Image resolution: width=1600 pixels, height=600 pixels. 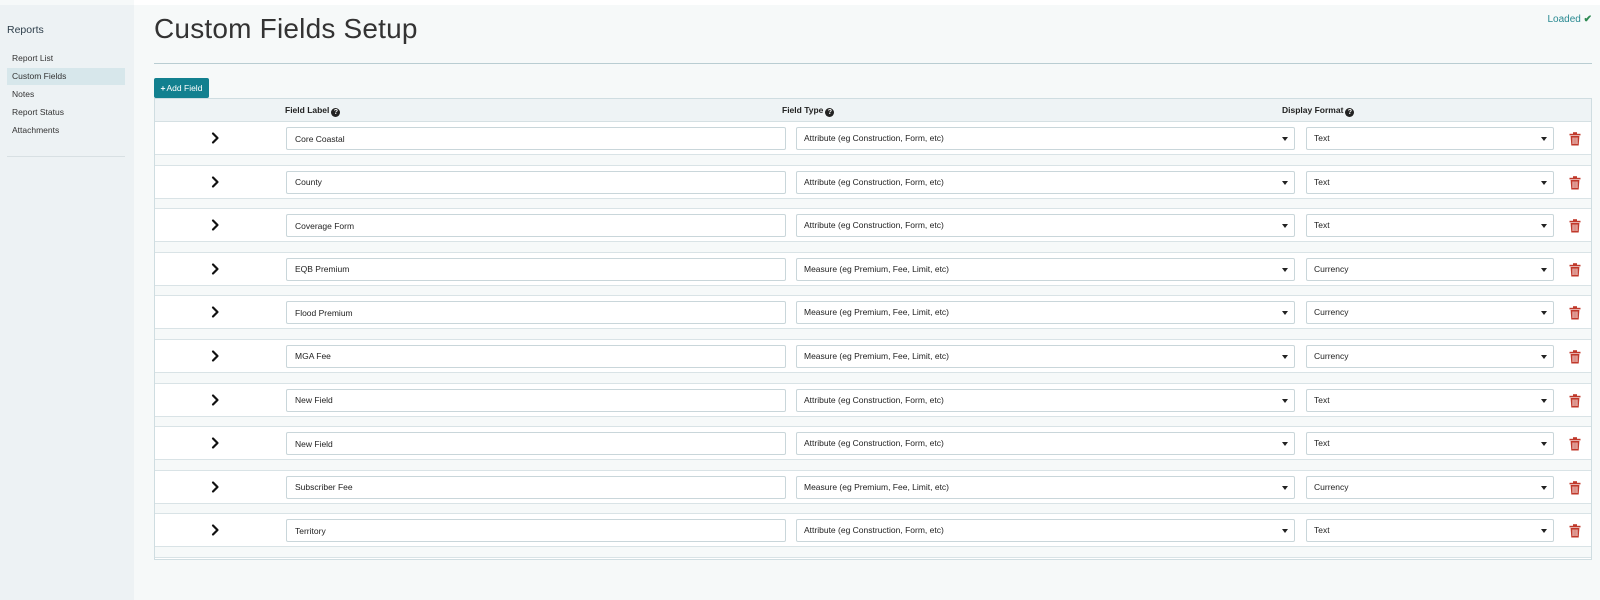 I want to click on status-indicator: Loaded ✔, so click(x=1569, y=19).